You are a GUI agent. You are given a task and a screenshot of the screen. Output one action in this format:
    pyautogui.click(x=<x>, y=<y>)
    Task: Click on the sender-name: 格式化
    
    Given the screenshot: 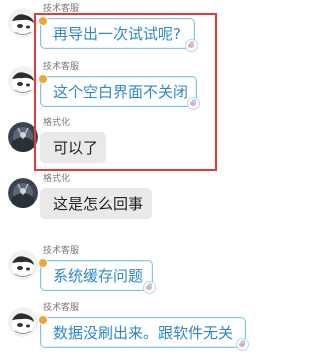 What is the action you would take?
    pyautogui.click(x=57, y=179)
    